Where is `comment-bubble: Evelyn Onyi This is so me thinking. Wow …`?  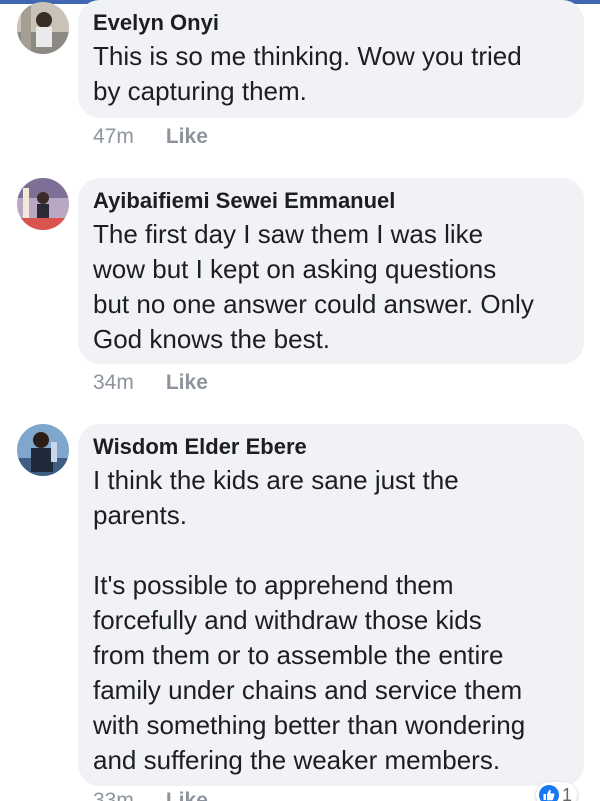
comment-bubble: Evelyn Onyi This is so me thinking. Wow … is located at coordinates (331, 59).